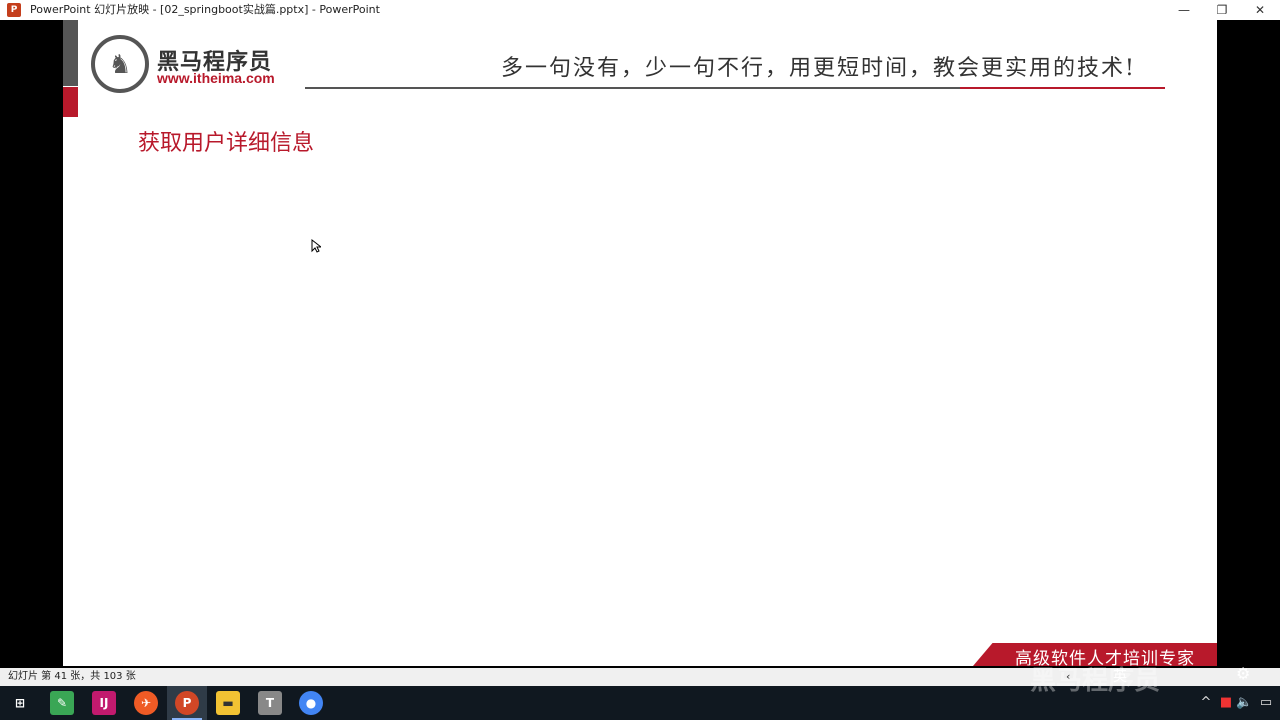  Describe the element at coordinates (316, 246) in the screenshot. I see `mouse-cursor-icon` at that location.